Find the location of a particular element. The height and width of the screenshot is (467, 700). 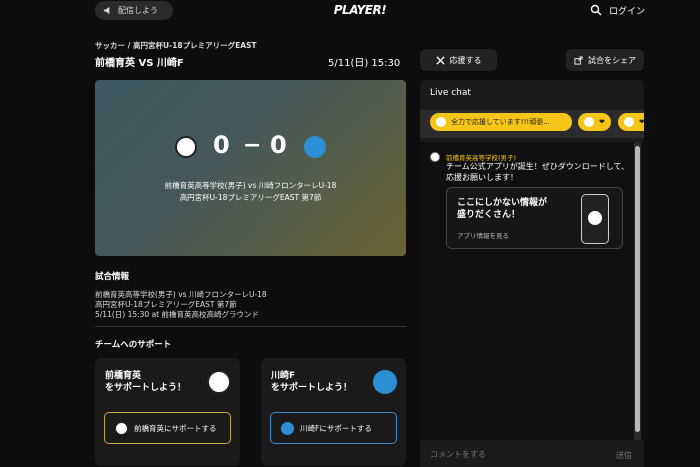

app-promo-title-line: ここにしかない情報が is located at coordinates (502, 203).